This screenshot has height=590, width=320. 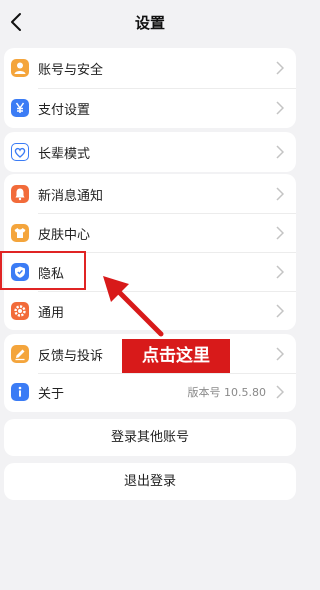 What do you see at coordinates (64, 154) in the screenshot?
I see `row-label: 长辈模式` at bounding box center [64, 154].